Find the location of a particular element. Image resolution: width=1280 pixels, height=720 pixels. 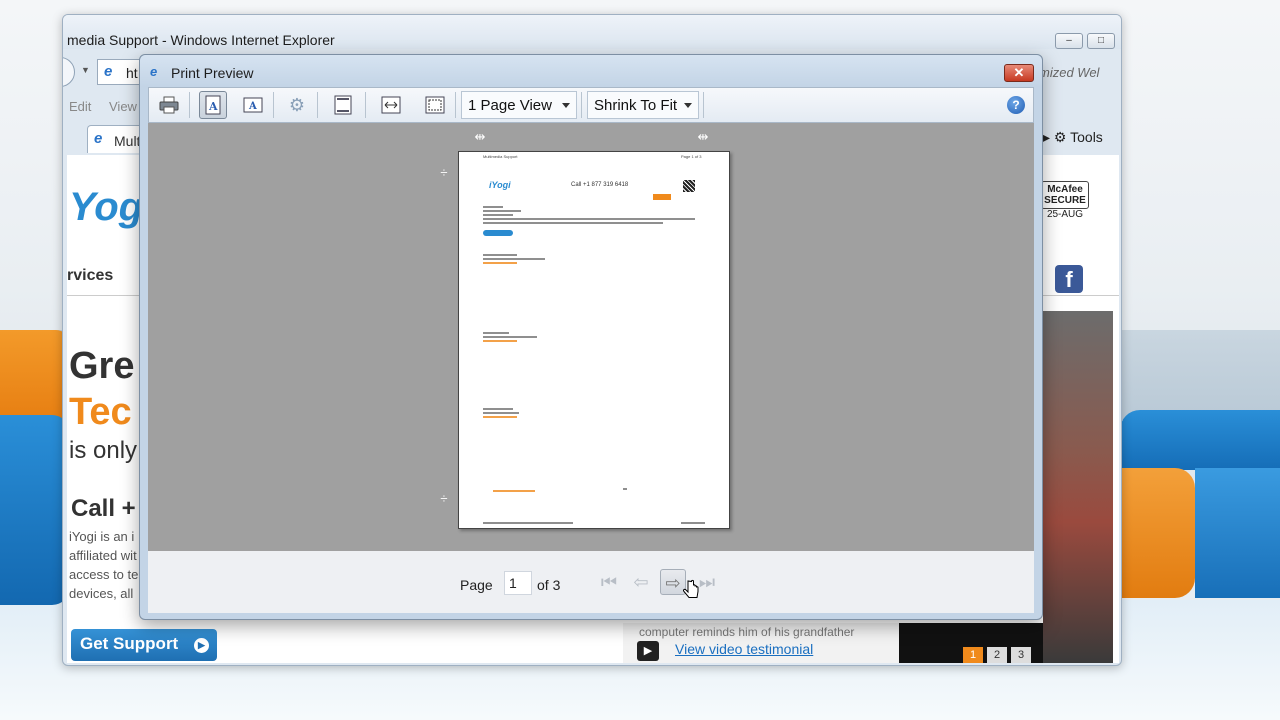

right-margin-handle: ⇹ is located at coordinates (703, 137).